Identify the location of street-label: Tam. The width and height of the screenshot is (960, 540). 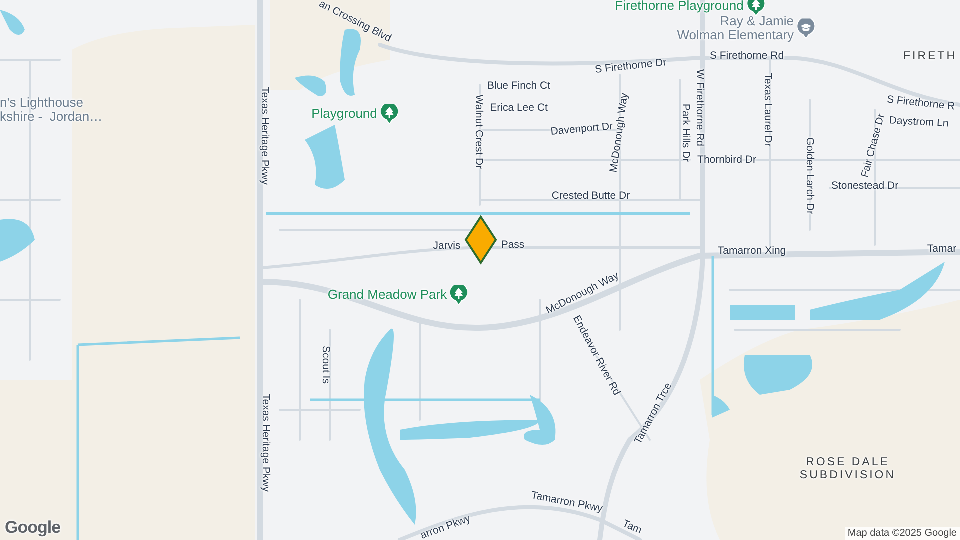
(632, 528).